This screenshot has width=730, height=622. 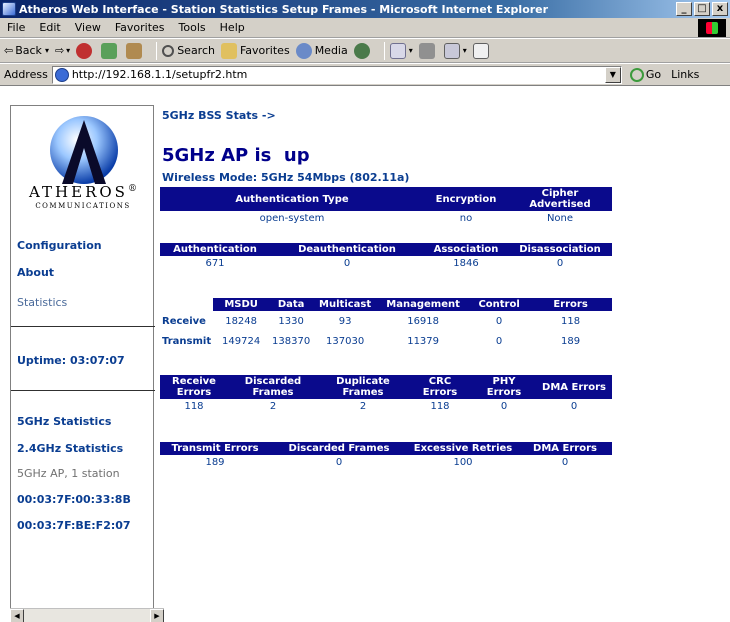 What do you see at coordinates (87, 615) in the screenshot?
I see `horizontal-scrollbar: ◀ ▶` at bounding box center [87, 615].